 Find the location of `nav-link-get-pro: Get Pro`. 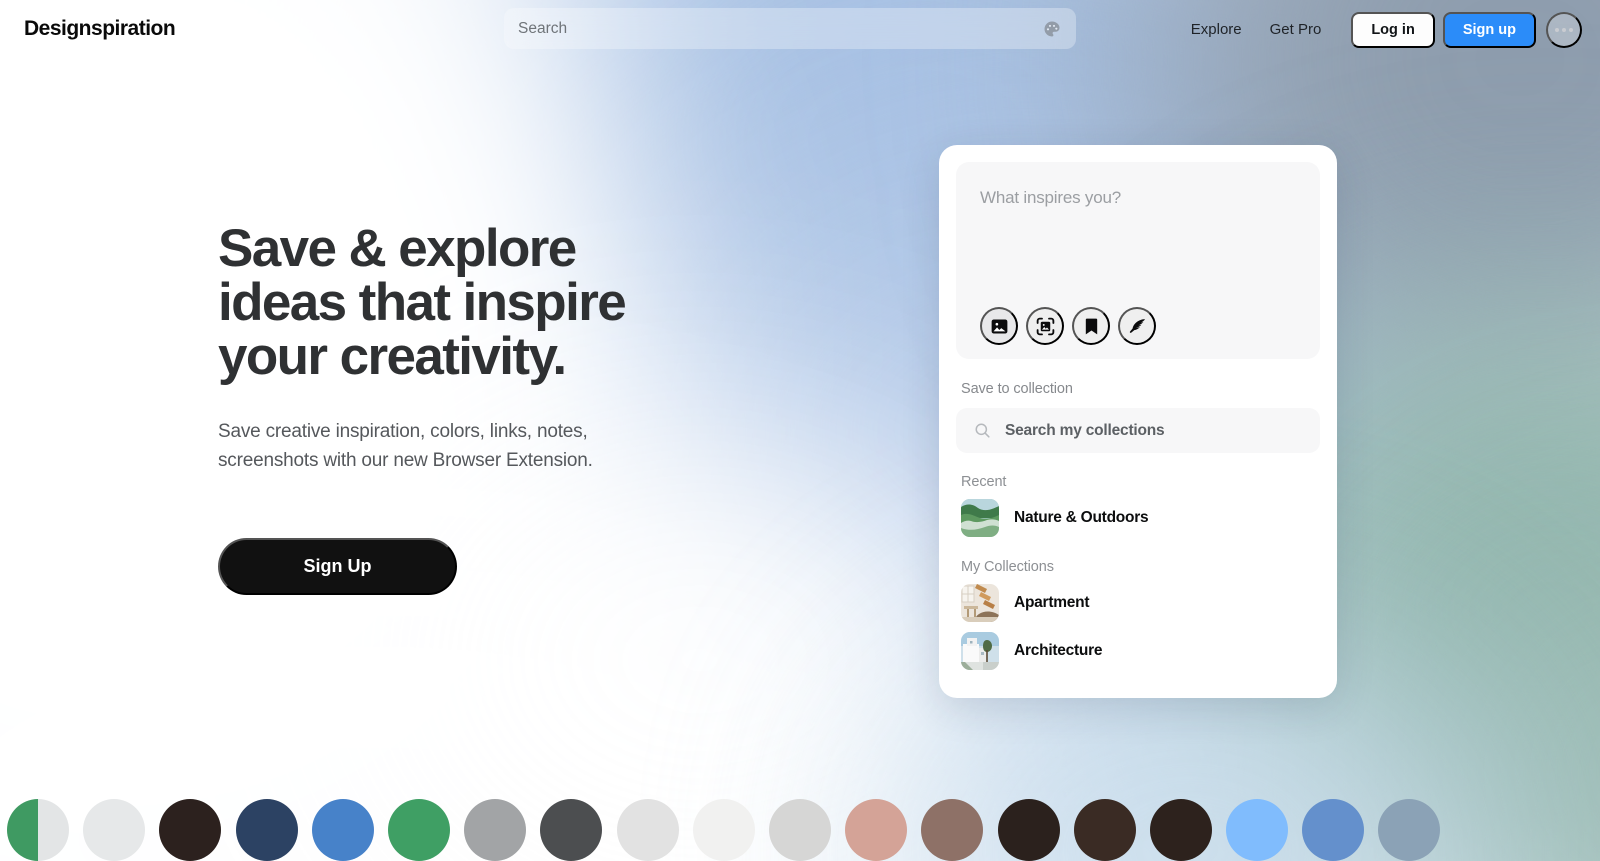

nav-link-get-pro: Get Pro is located at coordinates (1296, 30).